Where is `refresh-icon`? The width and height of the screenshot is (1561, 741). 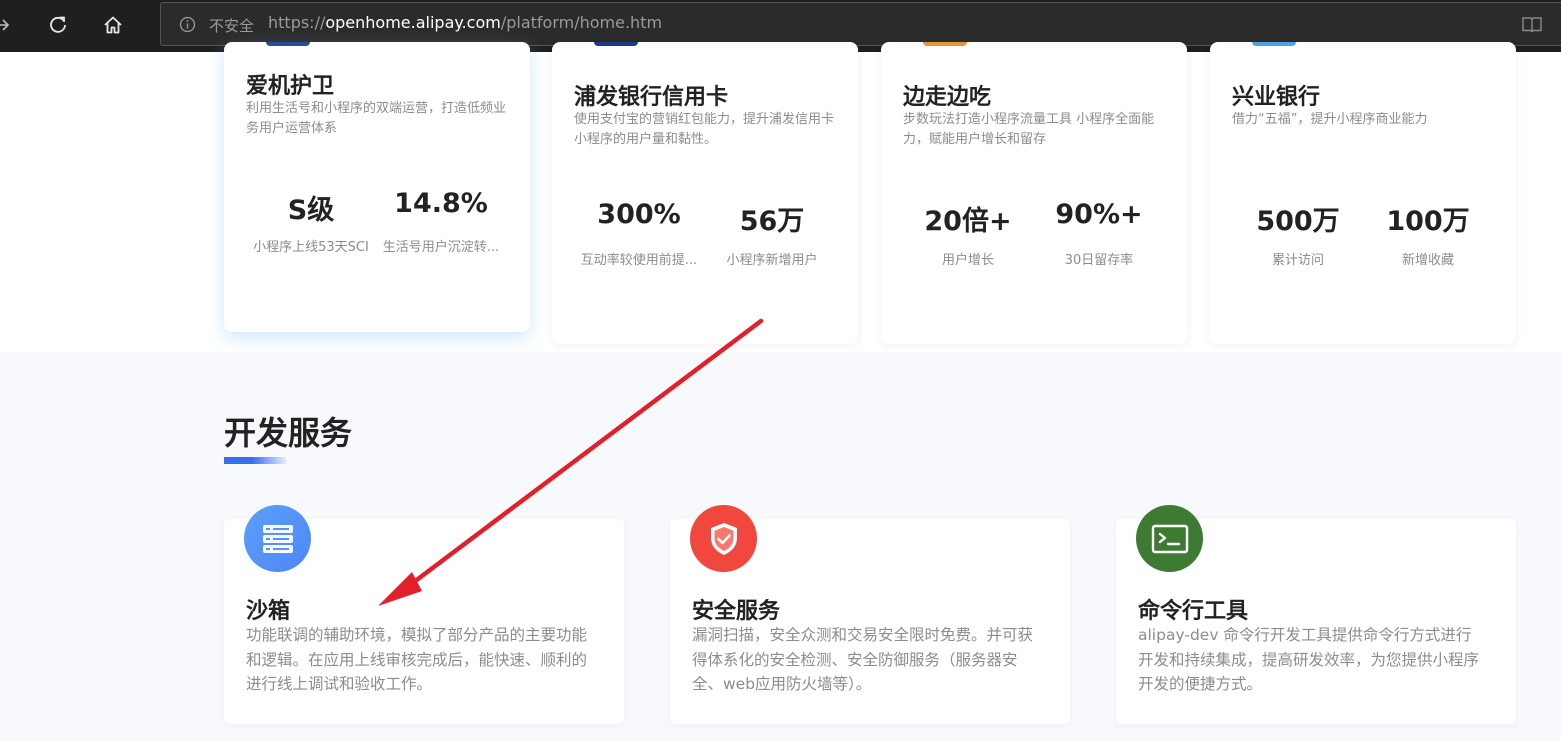
refresh-icon is located at coordinates (58, 25).